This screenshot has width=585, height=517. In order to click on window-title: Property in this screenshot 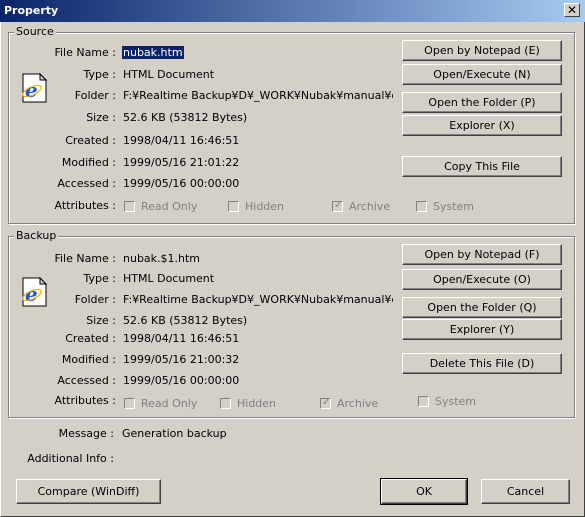, I will do `click(31, 10)`.